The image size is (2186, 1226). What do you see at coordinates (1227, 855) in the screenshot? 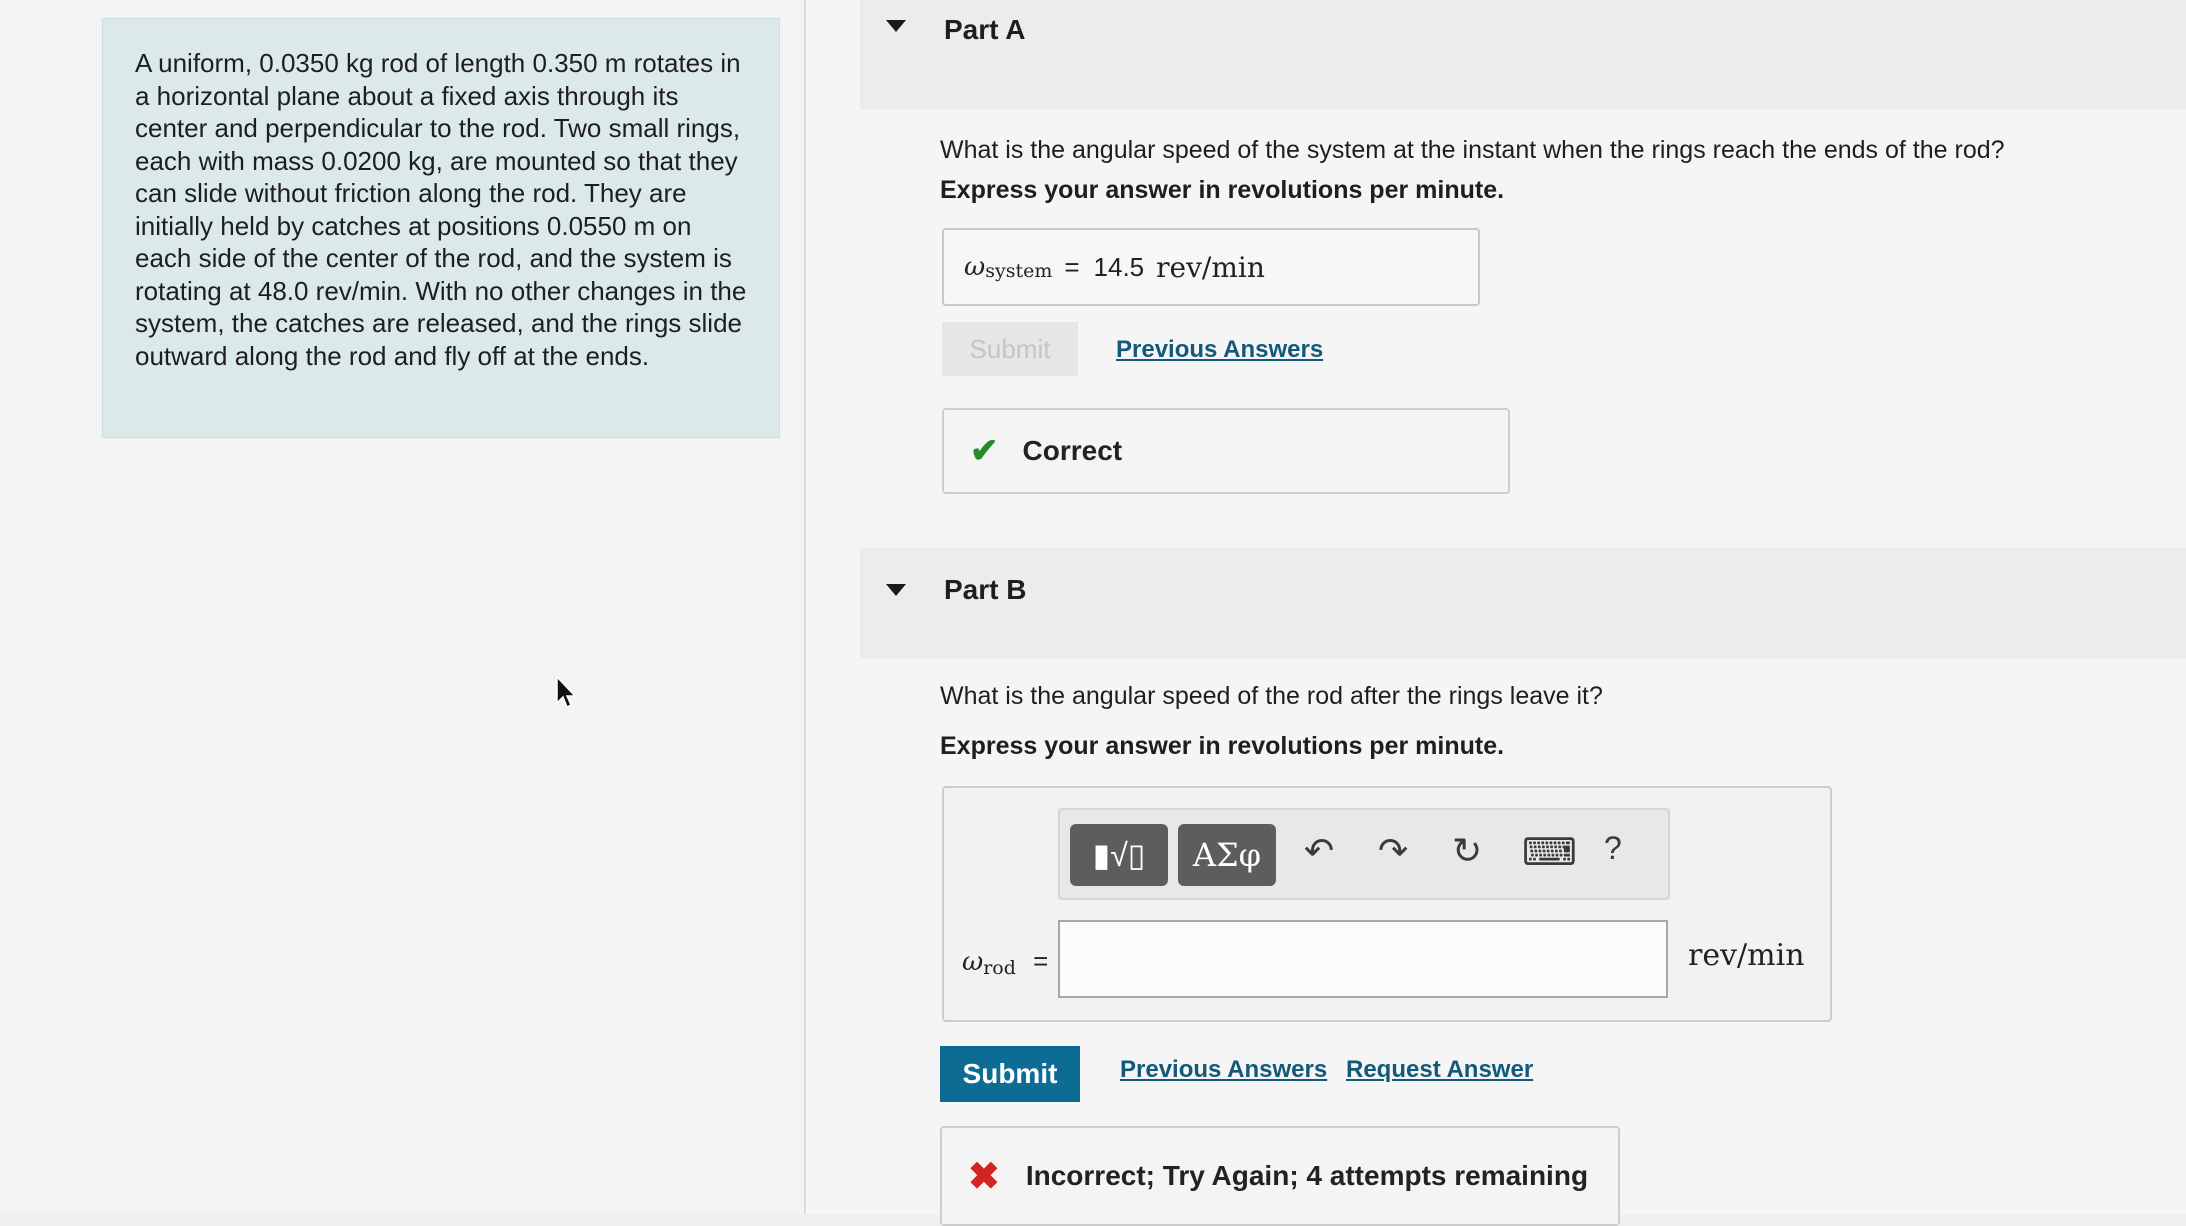
I see `symbols-button: ΑΣφ` at bounding box center [1227, 855].